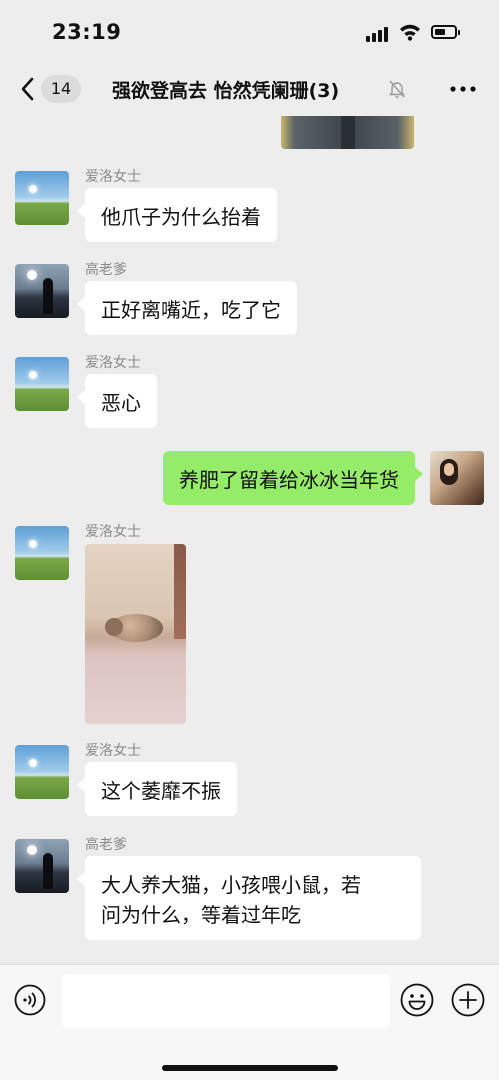 This screenshot has height=1080, width=499. Describe the element at coordinates (250, 1068) in the screenshot. I see `home-indicator` at that location.